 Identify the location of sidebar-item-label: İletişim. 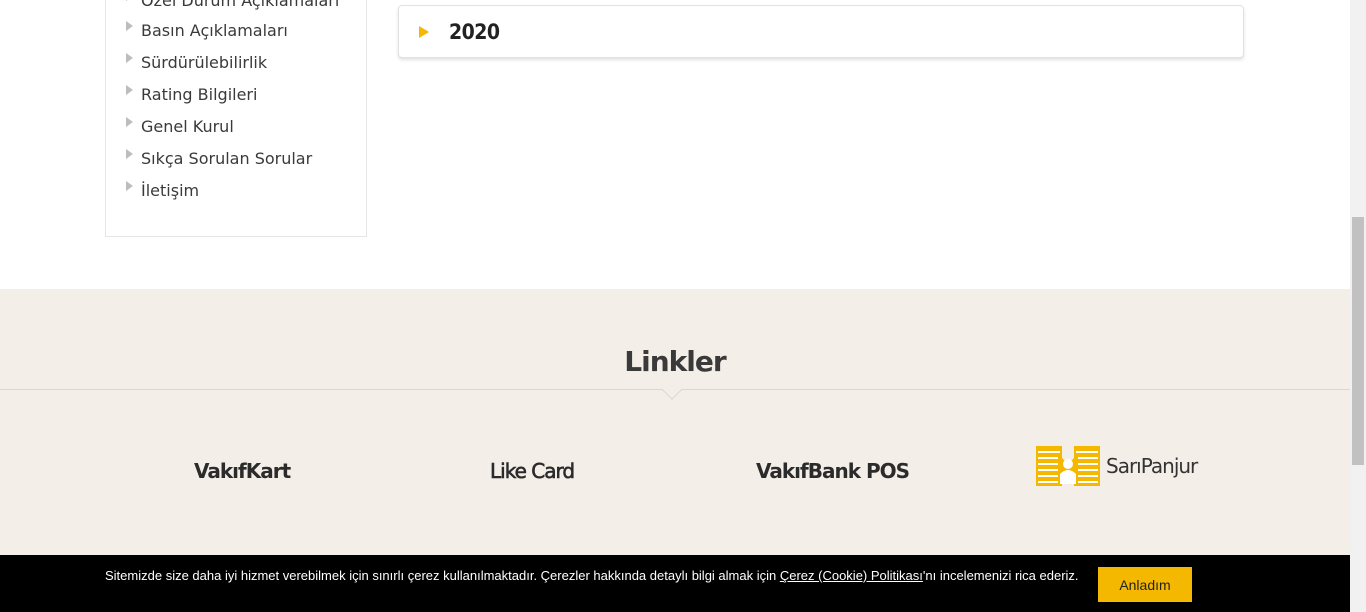
(170, 190).